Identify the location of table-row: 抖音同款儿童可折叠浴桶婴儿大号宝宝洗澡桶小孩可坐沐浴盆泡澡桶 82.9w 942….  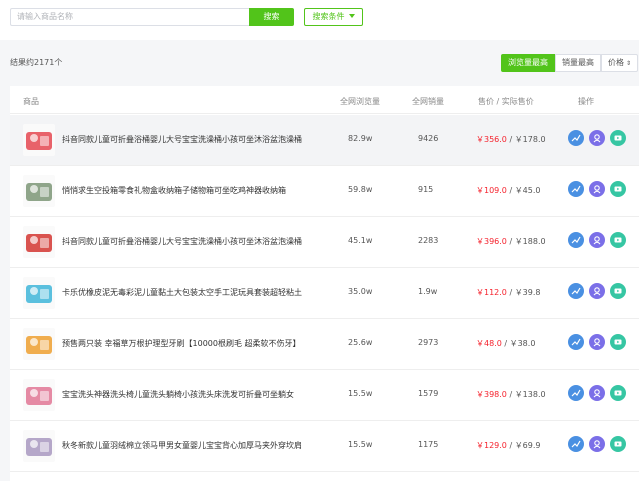
(324, 140).